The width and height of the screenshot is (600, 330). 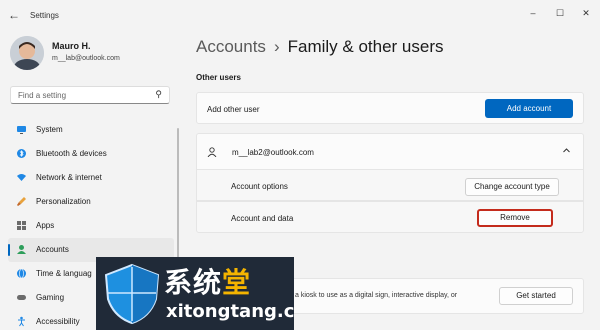 What do you see at coordinates (560, 13) in the screenshot?
I see `maximize-button: ☐` at bounding box center [560, 13].